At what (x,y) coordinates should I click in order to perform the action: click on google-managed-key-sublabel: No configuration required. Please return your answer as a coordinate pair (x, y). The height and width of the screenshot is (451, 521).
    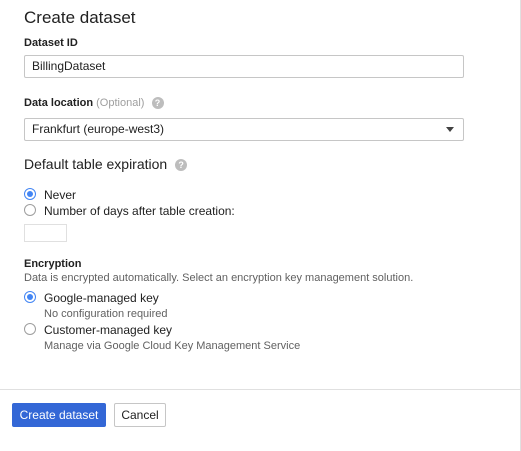
    Looking at the image, I should click on (106, 314).